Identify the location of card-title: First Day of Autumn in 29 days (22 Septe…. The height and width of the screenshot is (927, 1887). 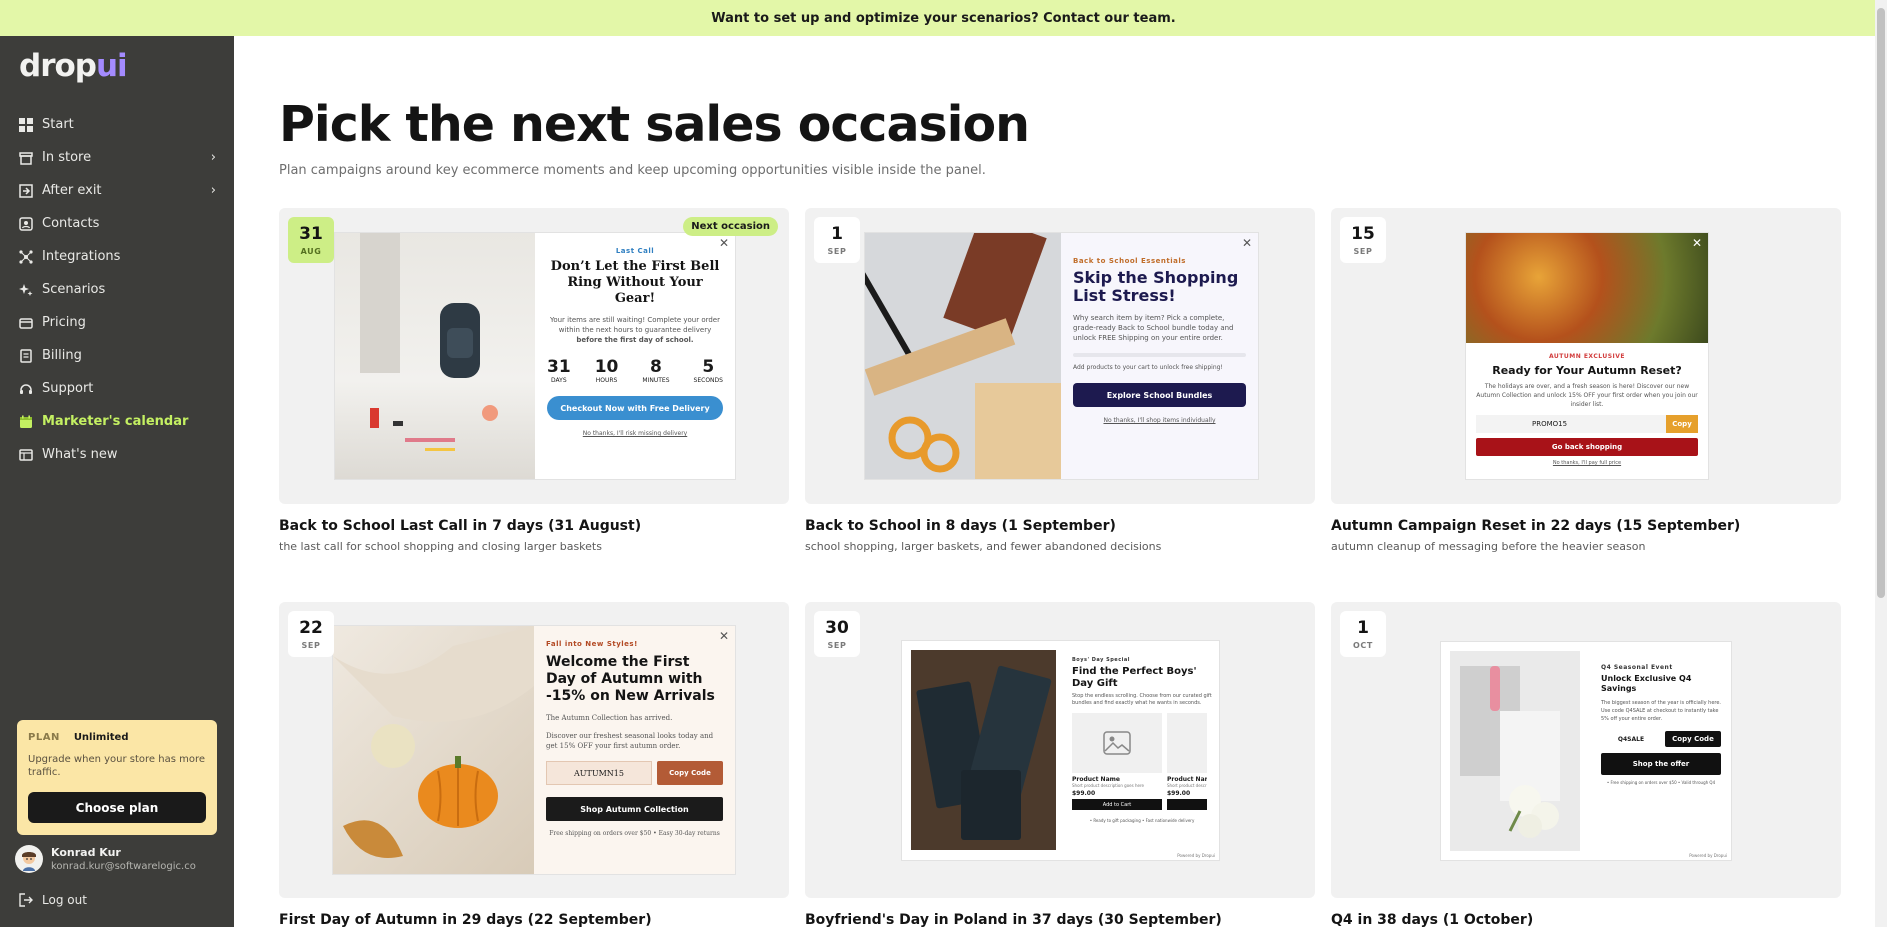
(465, 919).